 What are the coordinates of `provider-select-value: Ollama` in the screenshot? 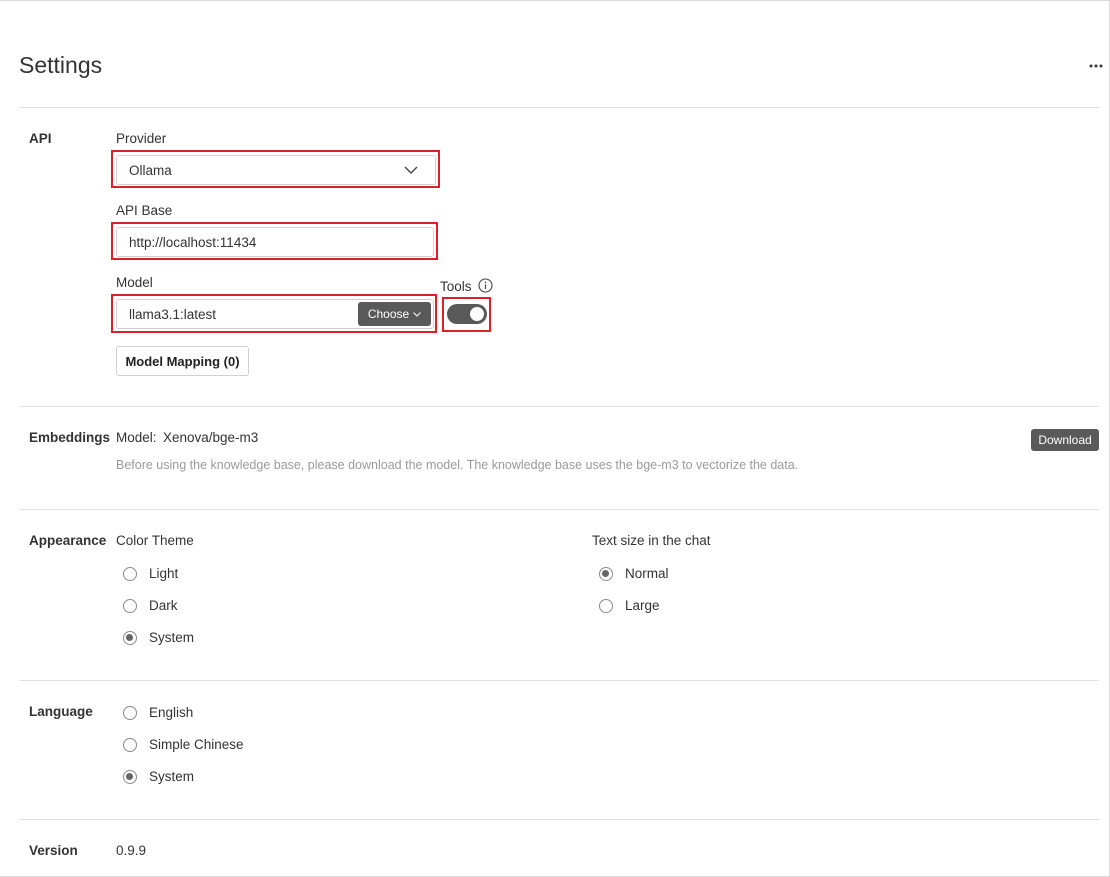 It's located at (150, 170).